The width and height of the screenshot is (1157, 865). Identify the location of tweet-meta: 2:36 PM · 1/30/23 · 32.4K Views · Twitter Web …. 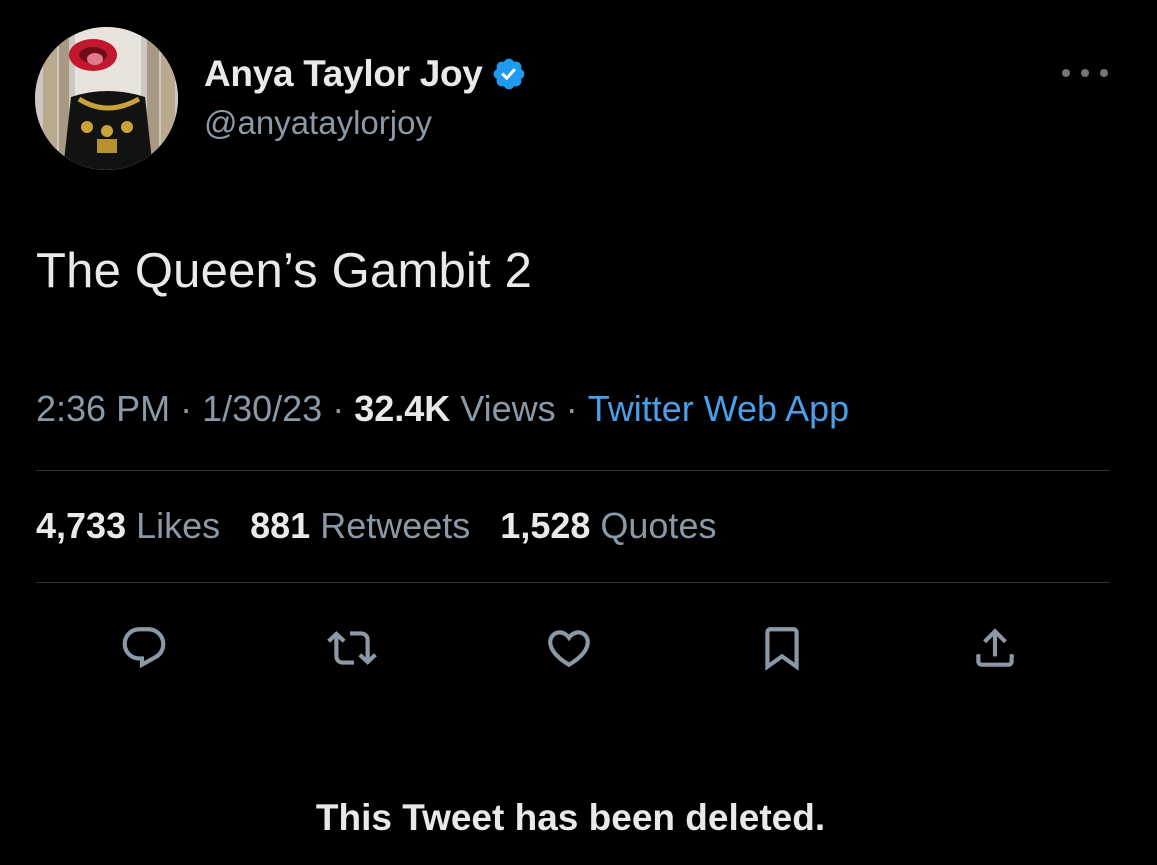
(442, 409).